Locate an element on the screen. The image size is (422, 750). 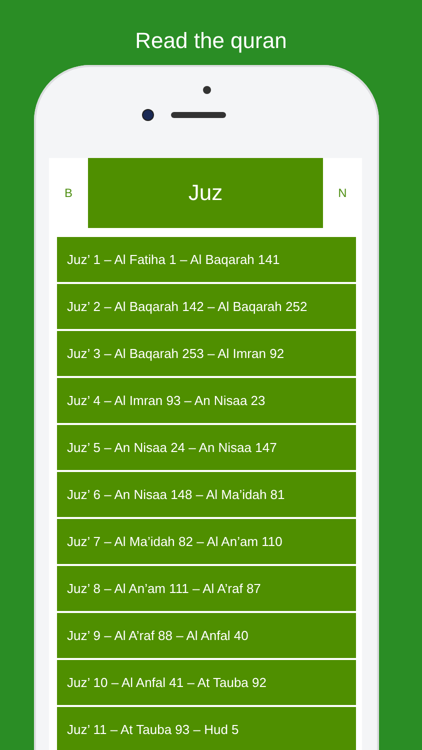
sensor-icon is located at coordinates (206, 90).